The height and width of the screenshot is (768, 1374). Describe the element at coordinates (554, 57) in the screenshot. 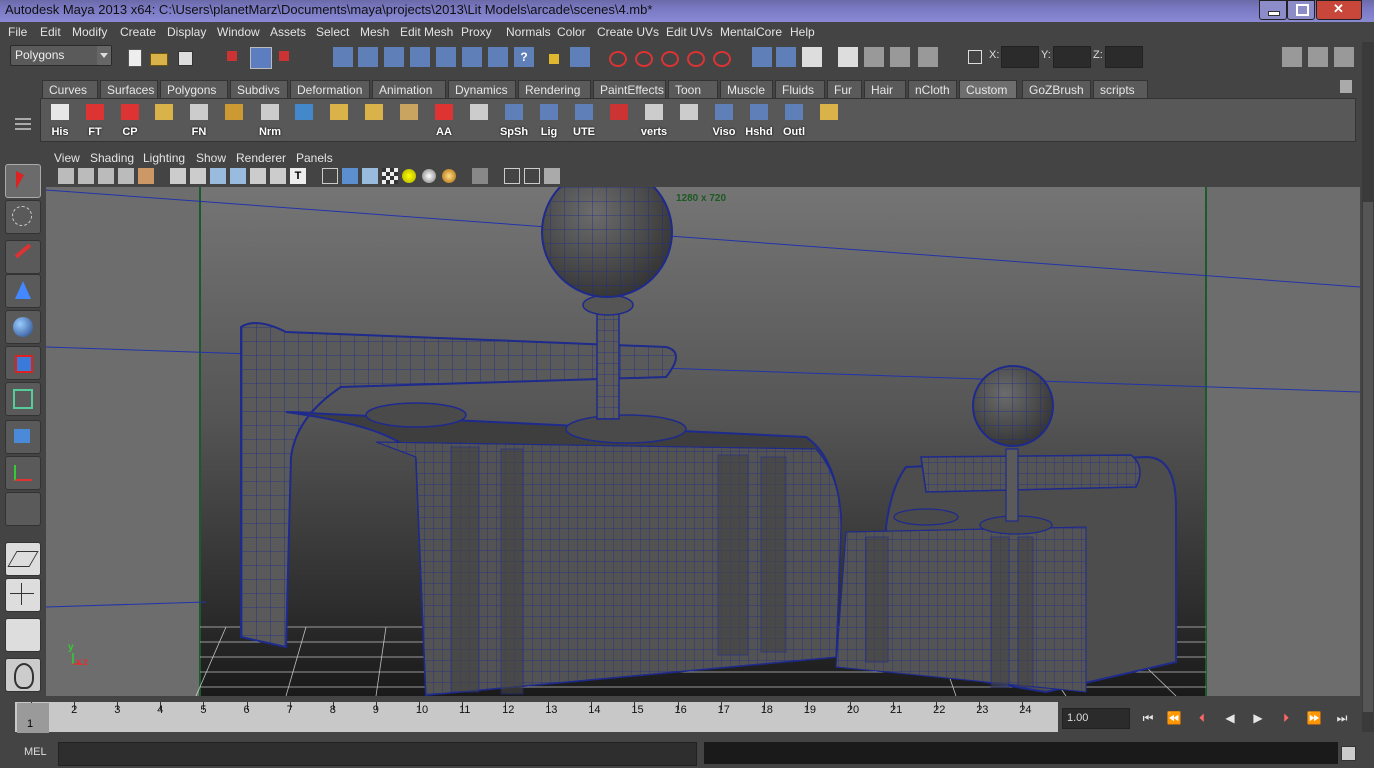

I see `lock-icon` at that location.